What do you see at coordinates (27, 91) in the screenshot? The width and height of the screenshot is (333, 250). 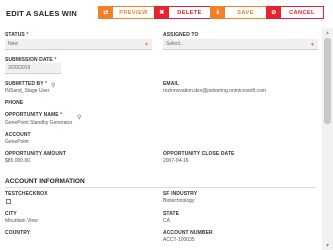 I see `submitted-by-value: INSand_Stage User` at bounding box center [27, 91].